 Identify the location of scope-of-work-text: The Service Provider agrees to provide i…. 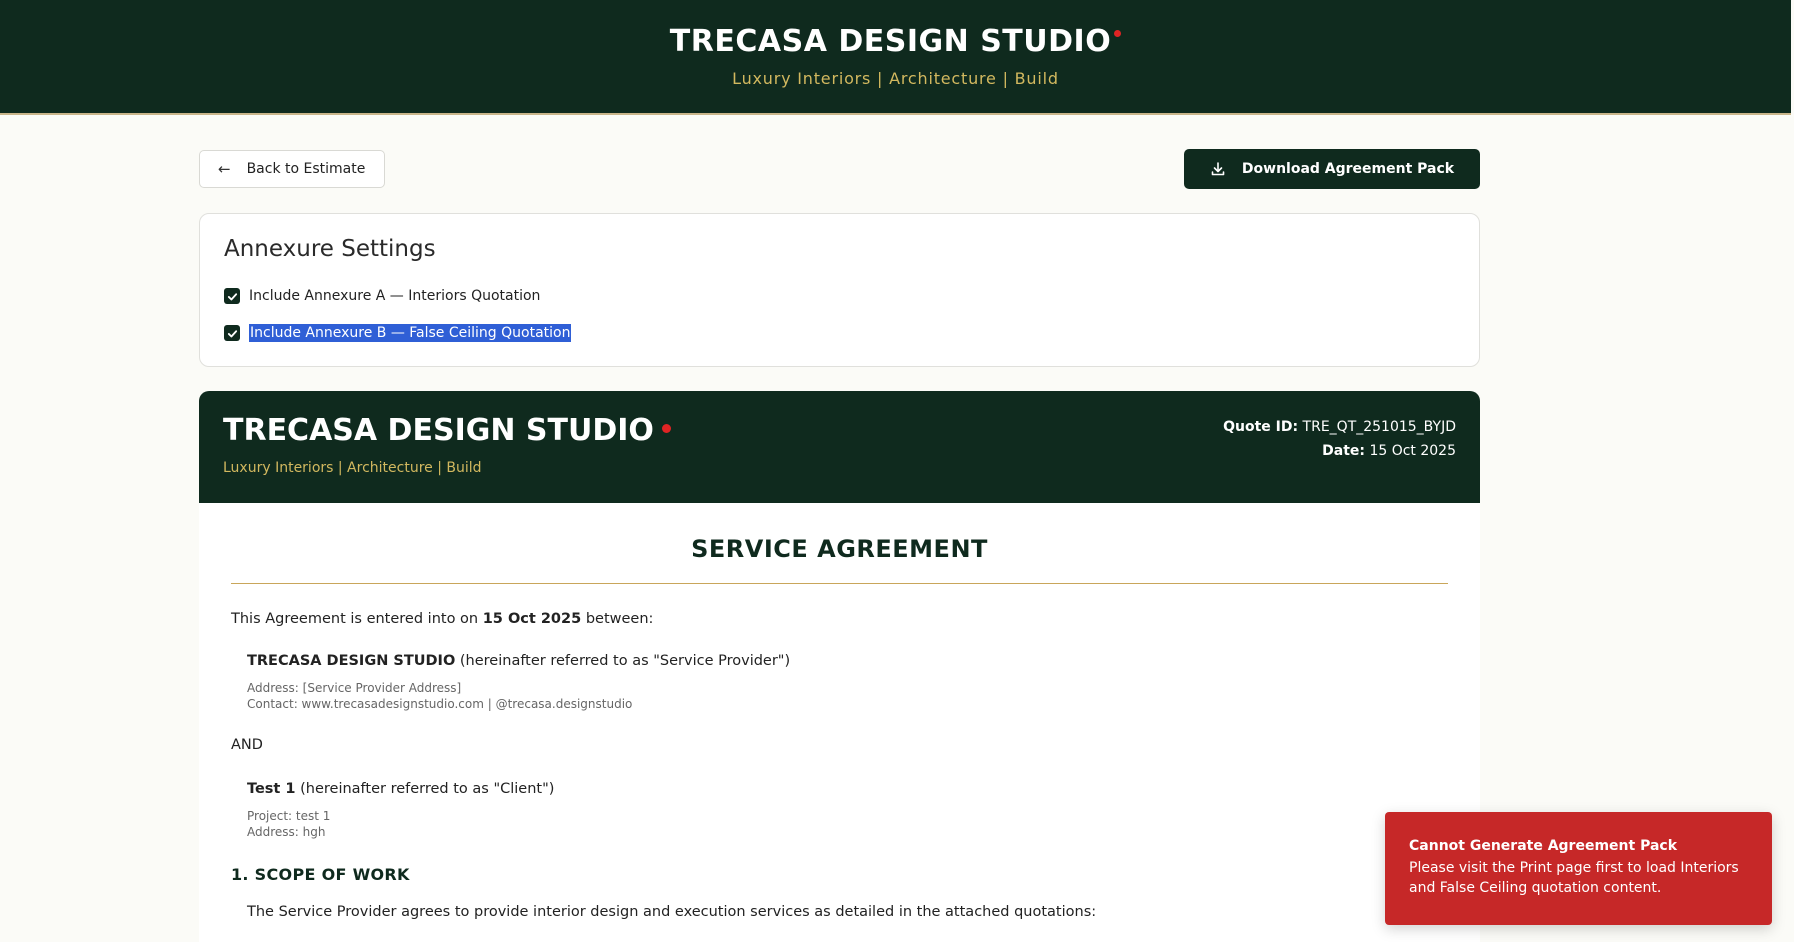
(672, 912).